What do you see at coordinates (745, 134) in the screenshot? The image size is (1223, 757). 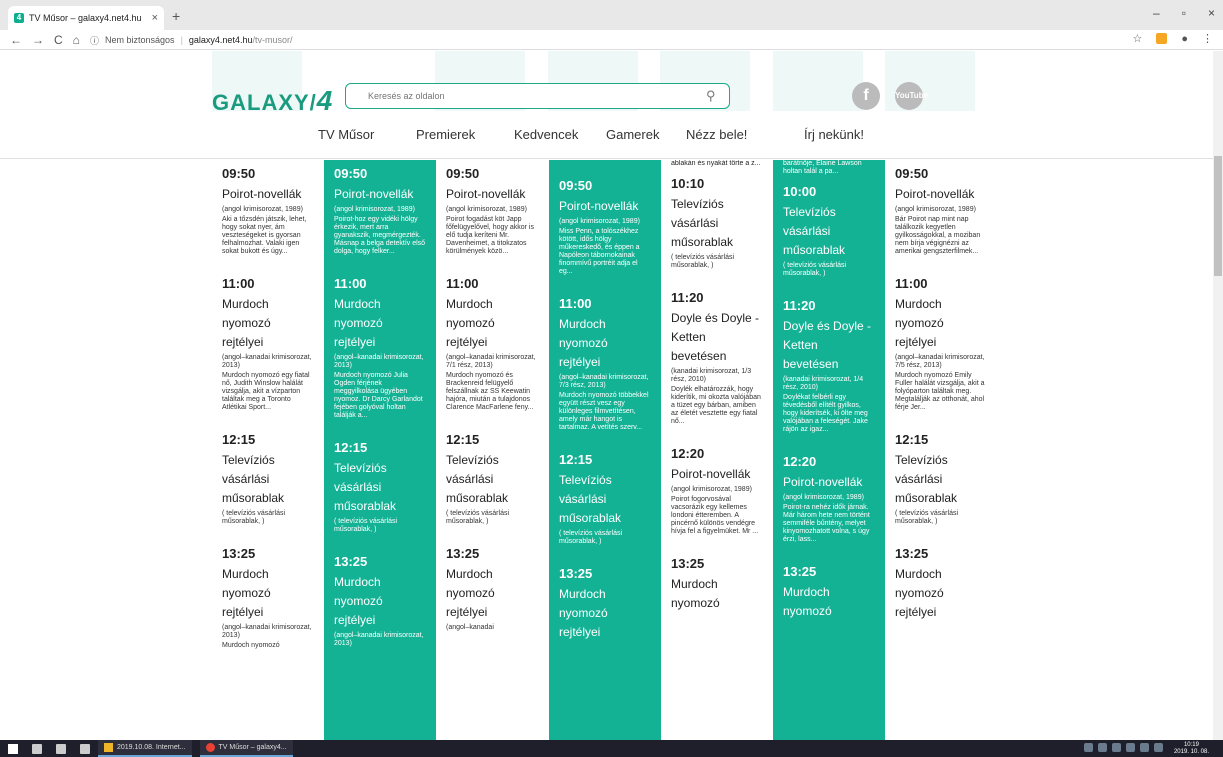 I see `menu-nezz-bele: Nézz bele!` at bounding box center [745, 134].